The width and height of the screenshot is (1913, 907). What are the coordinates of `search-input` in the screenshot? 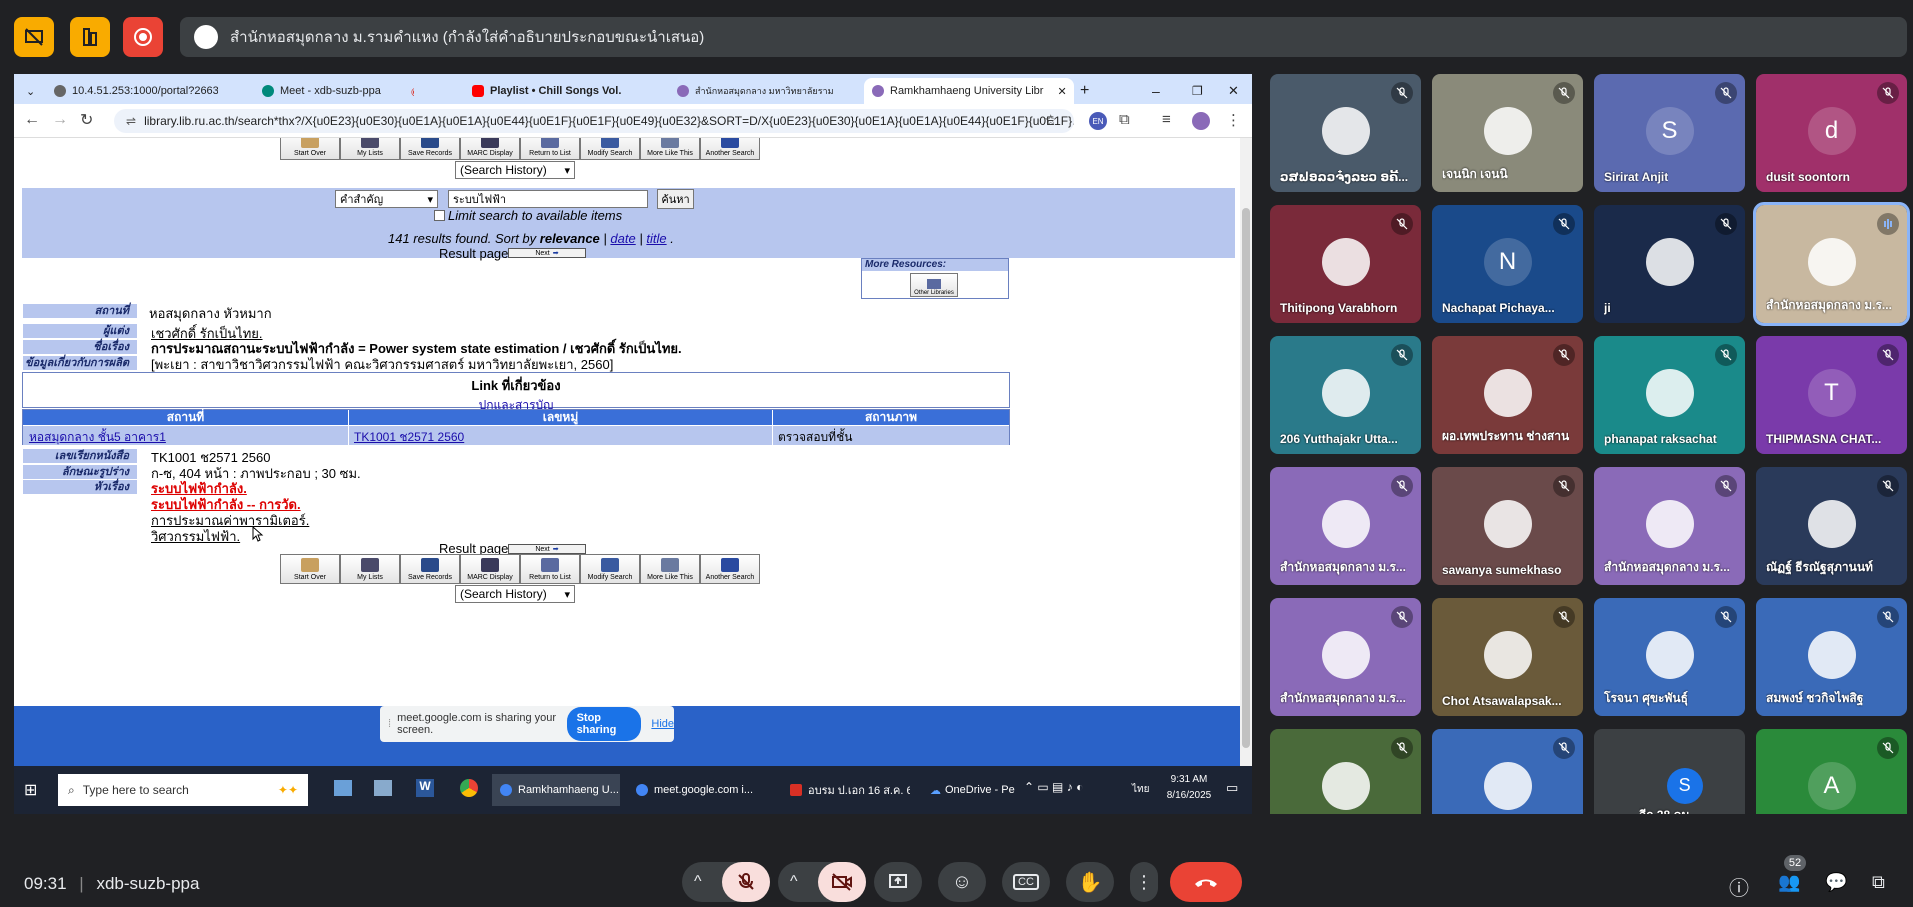 It's located at (548, 199).